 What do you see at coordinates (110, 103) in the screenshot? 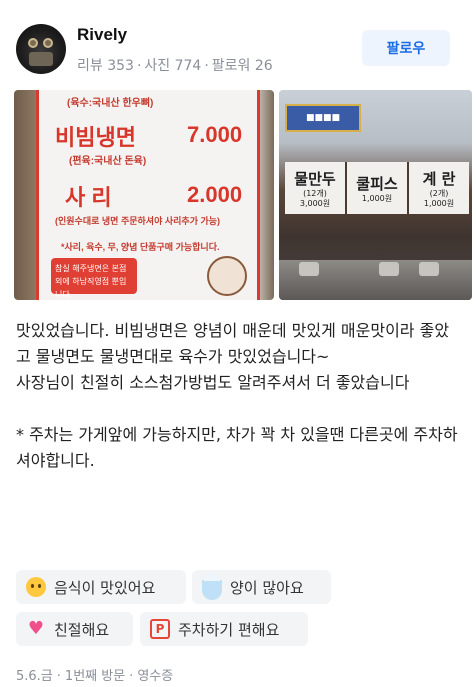
I see `menu-broth-note: (육수:국내산 한우뼈)` at bounding box center [110, 103].